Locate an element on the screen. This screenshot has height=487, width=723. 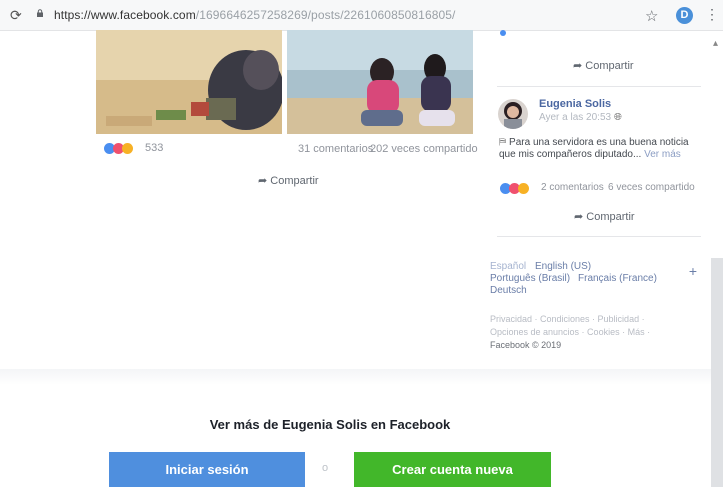
or-separator: o is located at coordinates (325, 468).